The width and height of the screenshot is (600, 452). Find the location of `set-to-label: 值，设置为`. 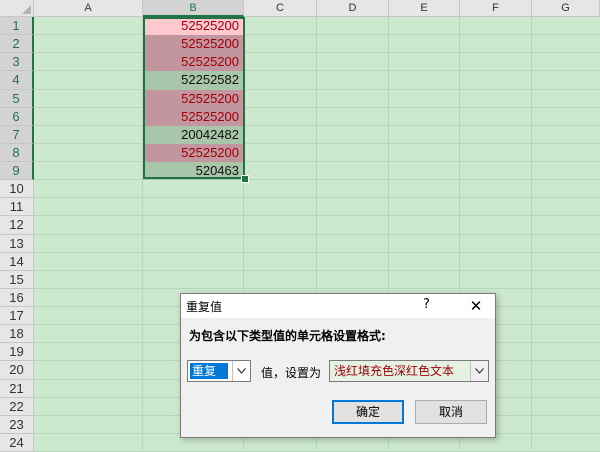

set-to-label: 值，设置为 is located at coordinates (291, 373).